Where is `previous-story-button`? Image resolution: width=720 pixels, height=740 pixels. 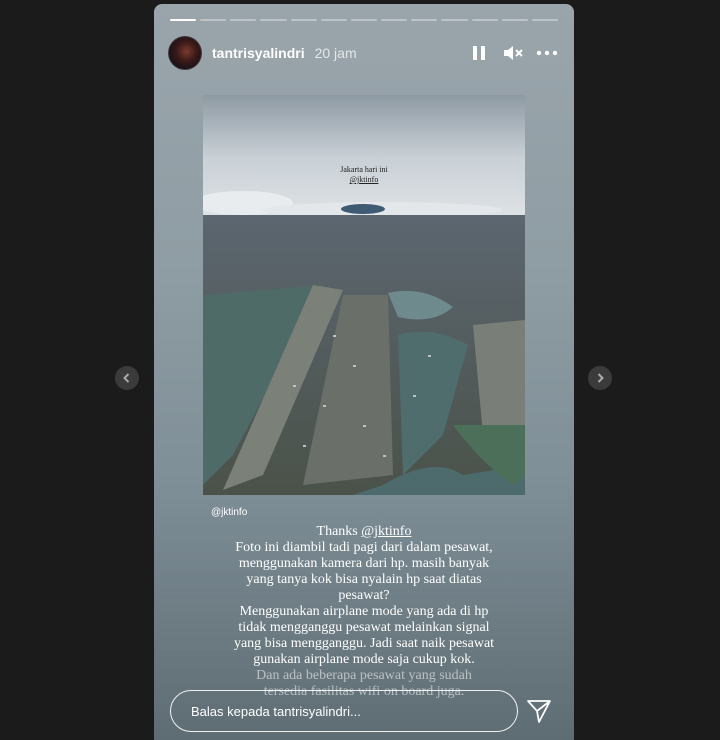 previous-story-button is located at coordinates (127, 378).